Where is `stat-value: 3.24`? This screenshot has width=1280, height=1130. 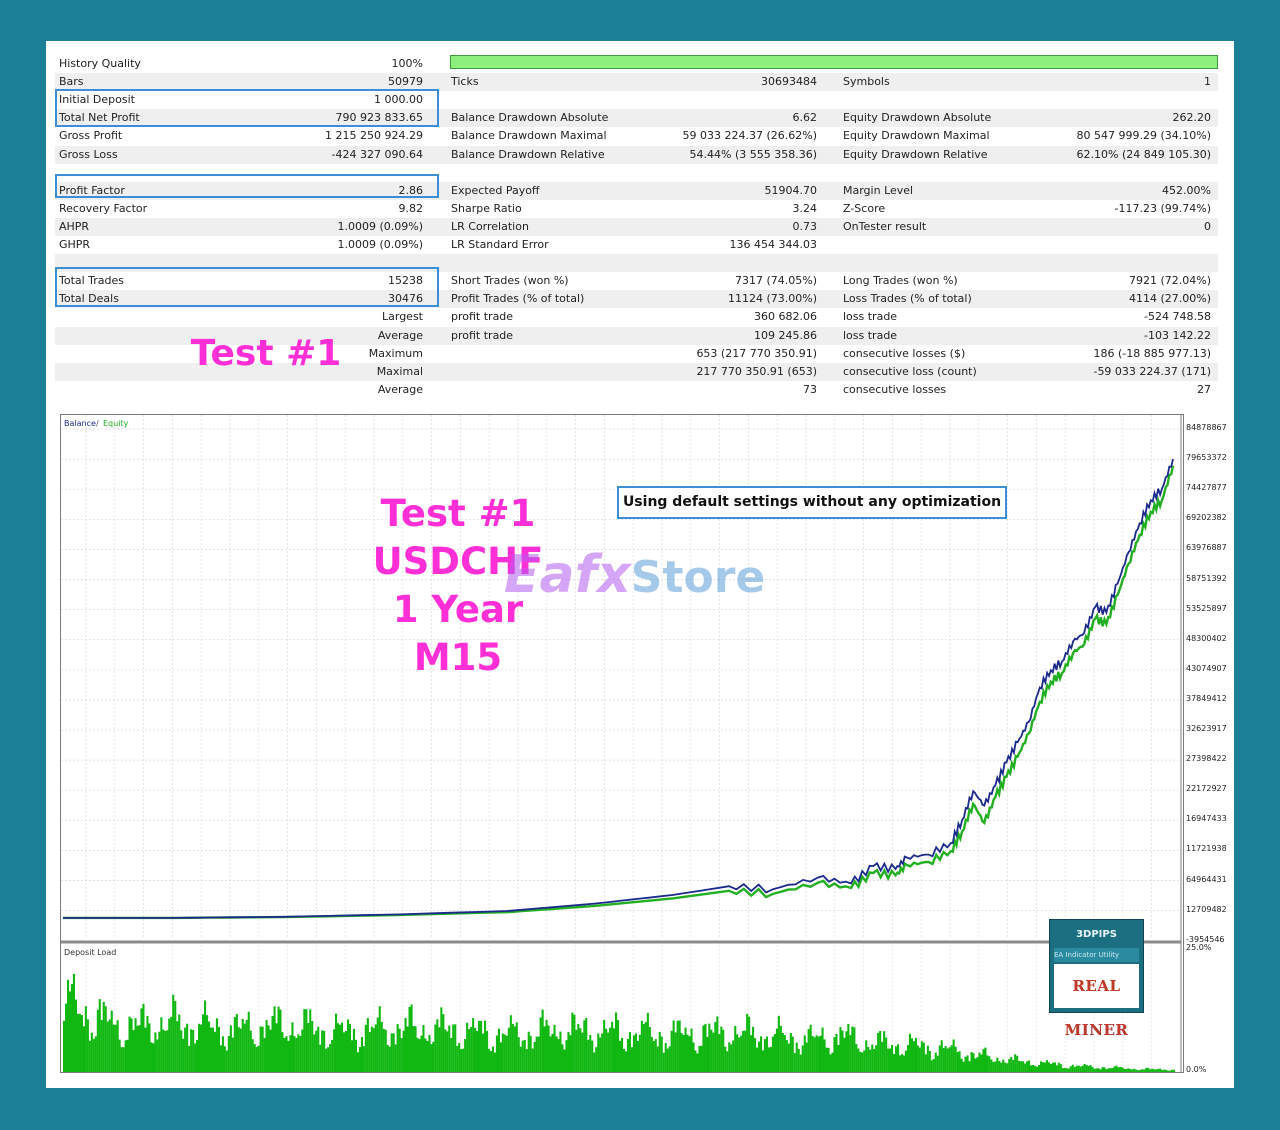 stat-value: 3.24 is located at coordinates (805, 208).